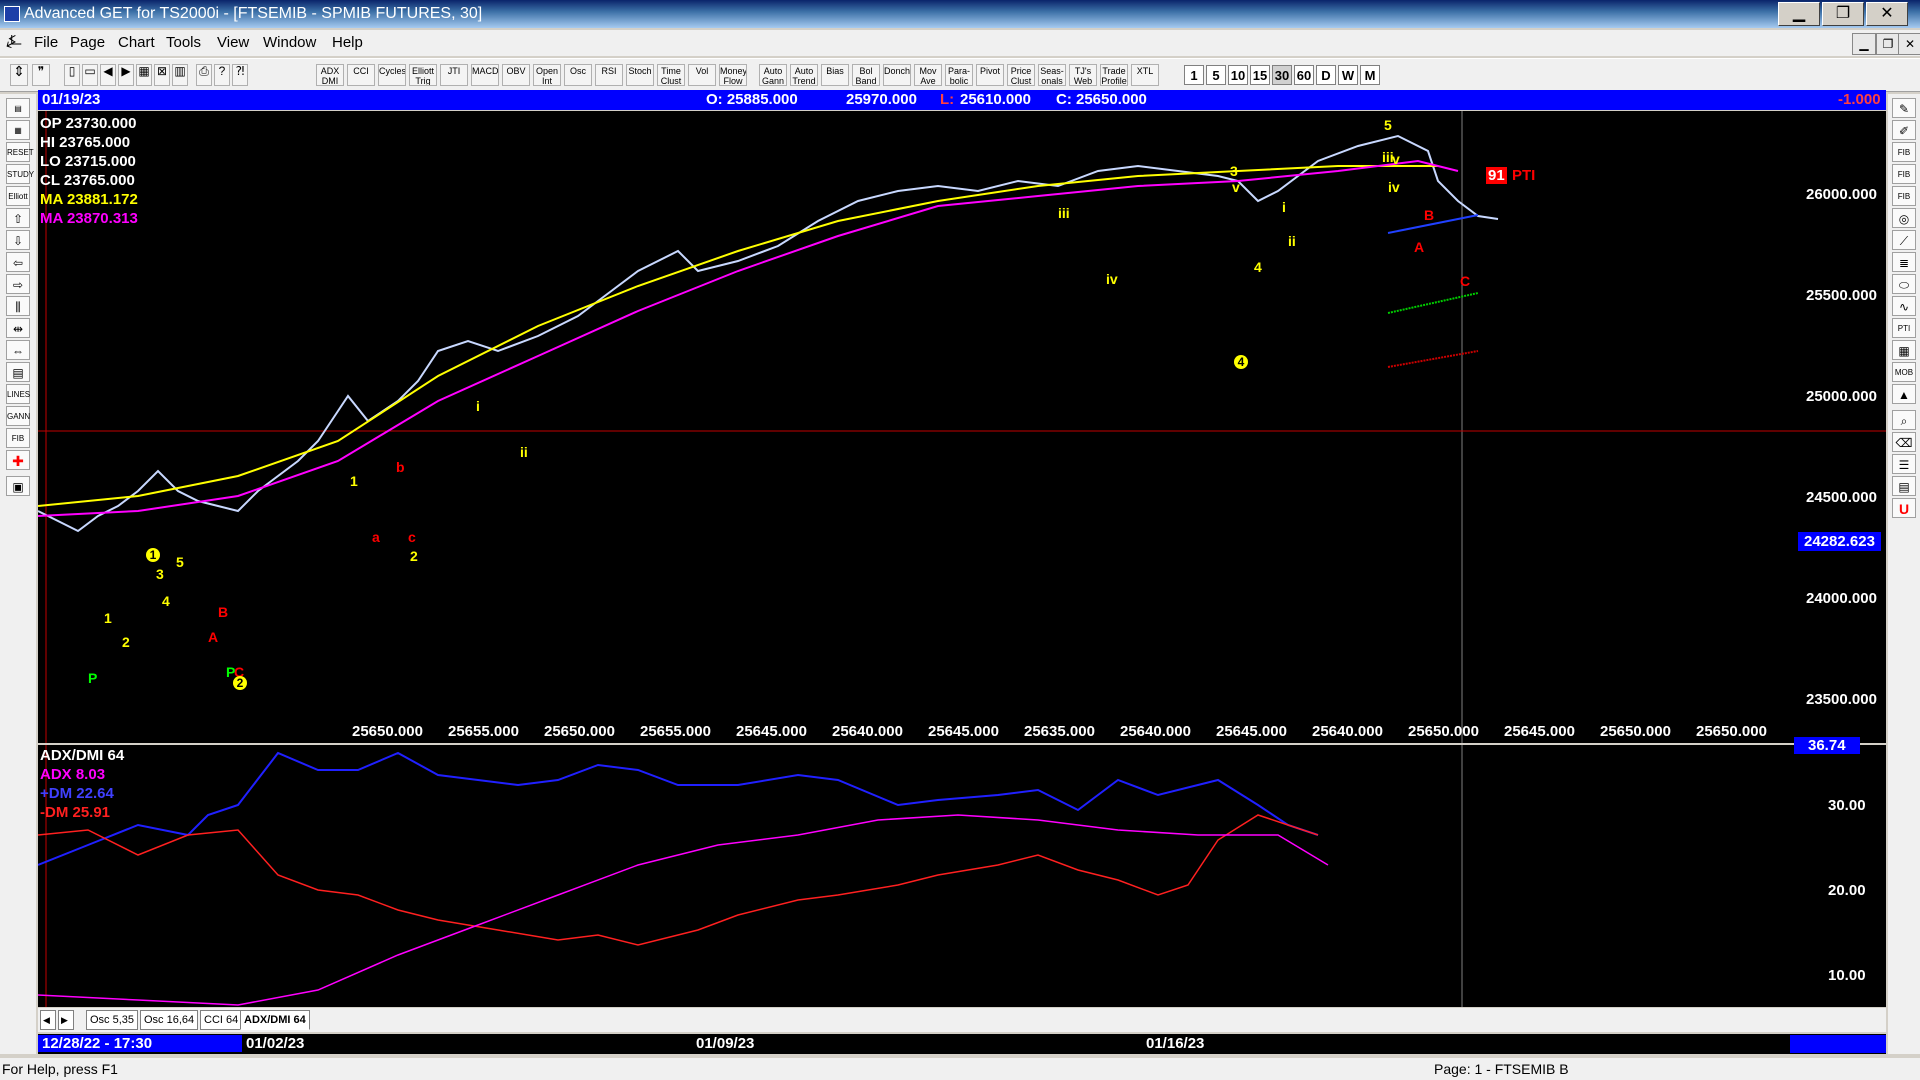  I want to click on interval-button-1: 5, so click(1216, 75).